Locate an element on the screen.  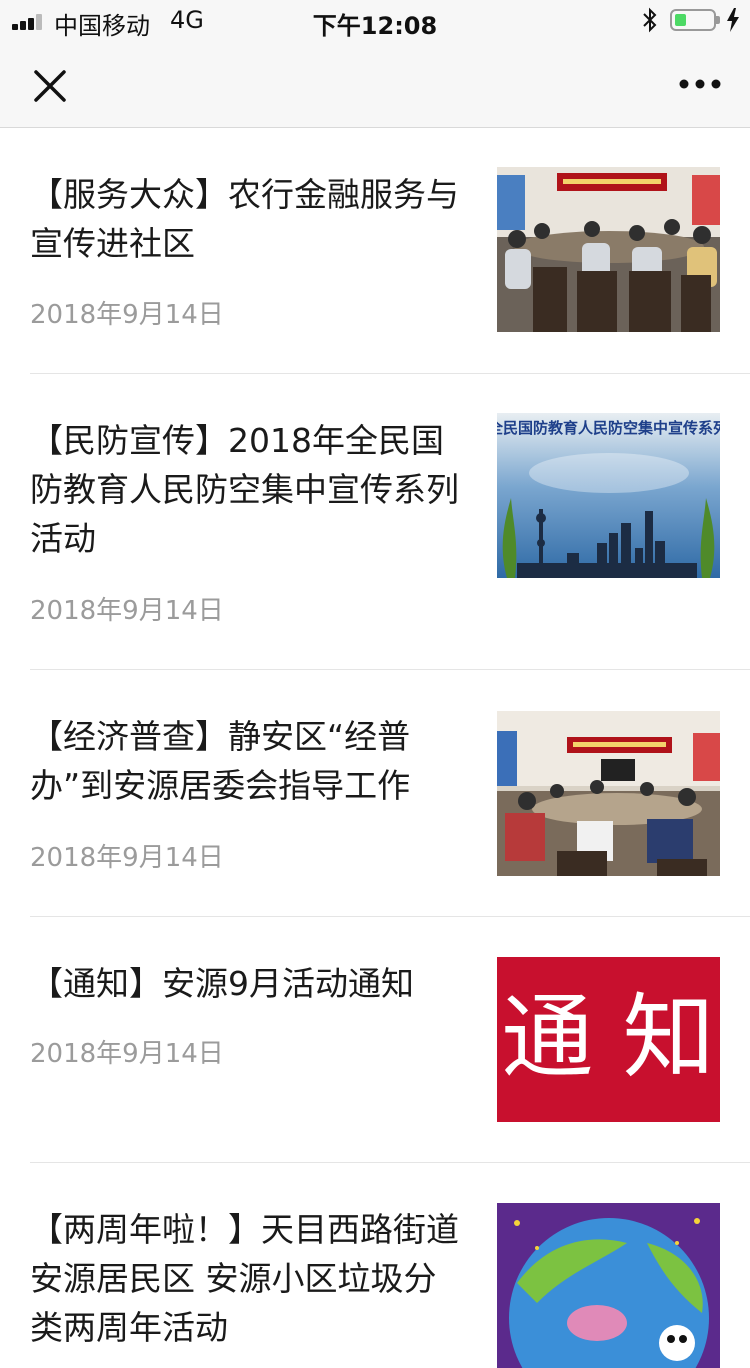
more-icon is located at coordinates (700, 84).